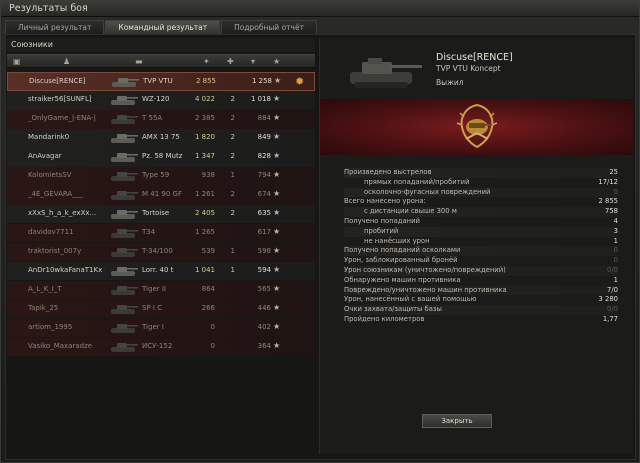  Describe the element at coordinates (161, 81) in the screenshot. I see `player-row: Discuse[RENCE] TVP VTU 2 855 1 258 ★ ✹` at that location.